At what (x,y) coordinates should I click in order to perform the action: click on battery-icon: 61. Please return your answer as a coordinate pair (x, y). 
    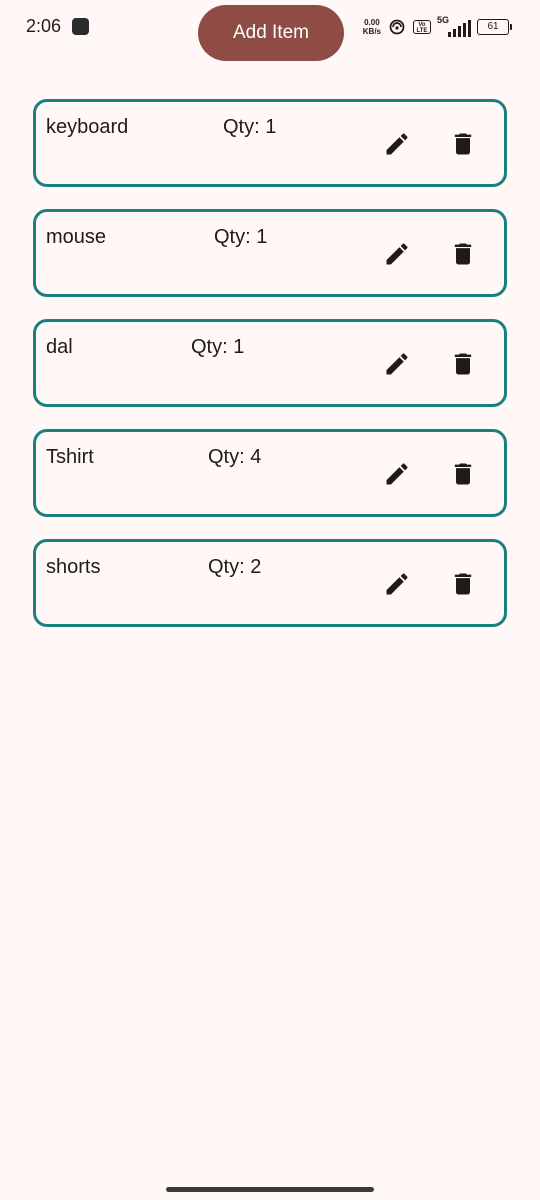
    Looking at the image, I should click on (494, 27).